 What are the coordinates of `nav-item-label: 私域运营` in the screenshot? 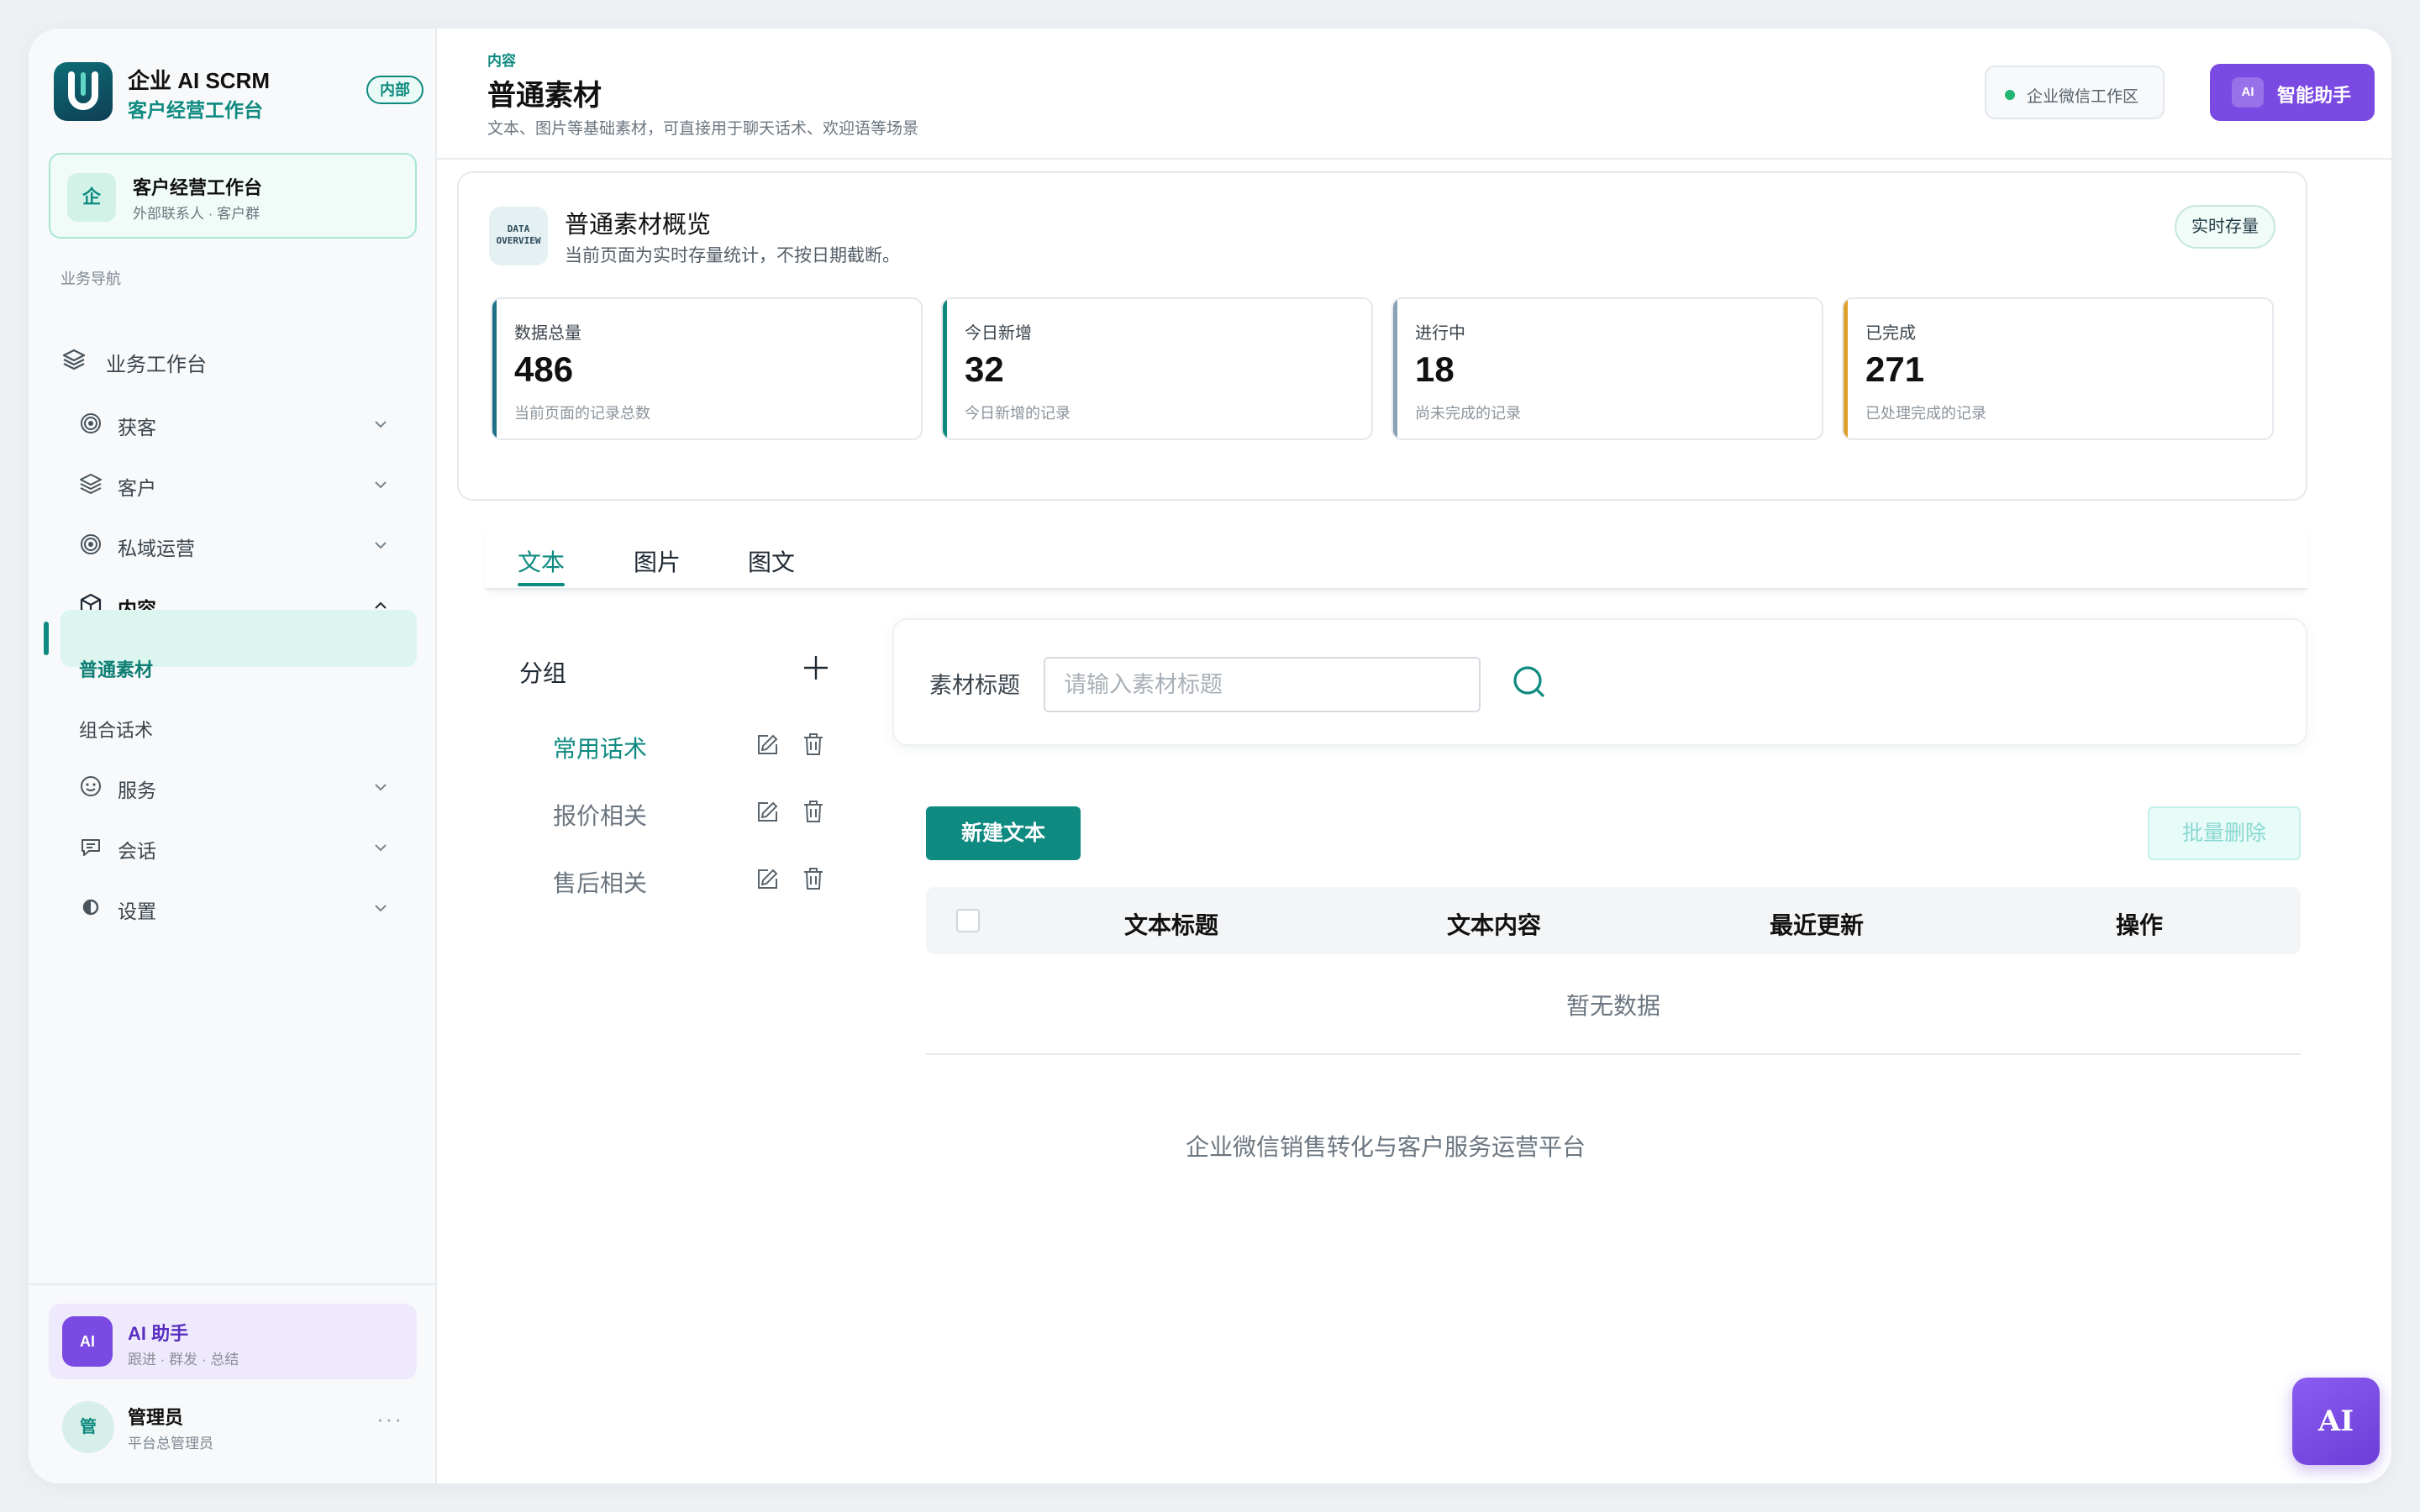 It's located at (157, 548).